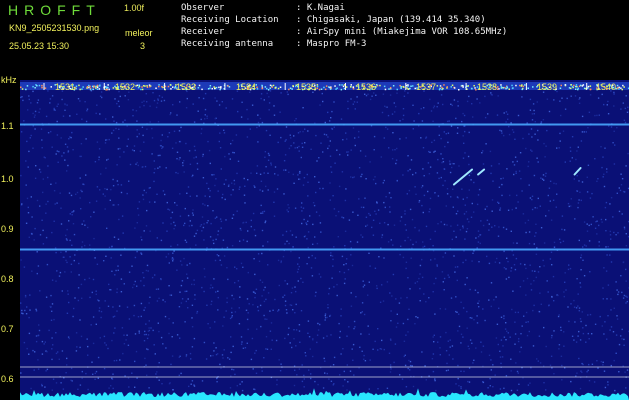 The image size is (629, 400). Describe the element at coordinates (426, 87) in the screenshot. I see `x-tick-label: 1537` at that location.